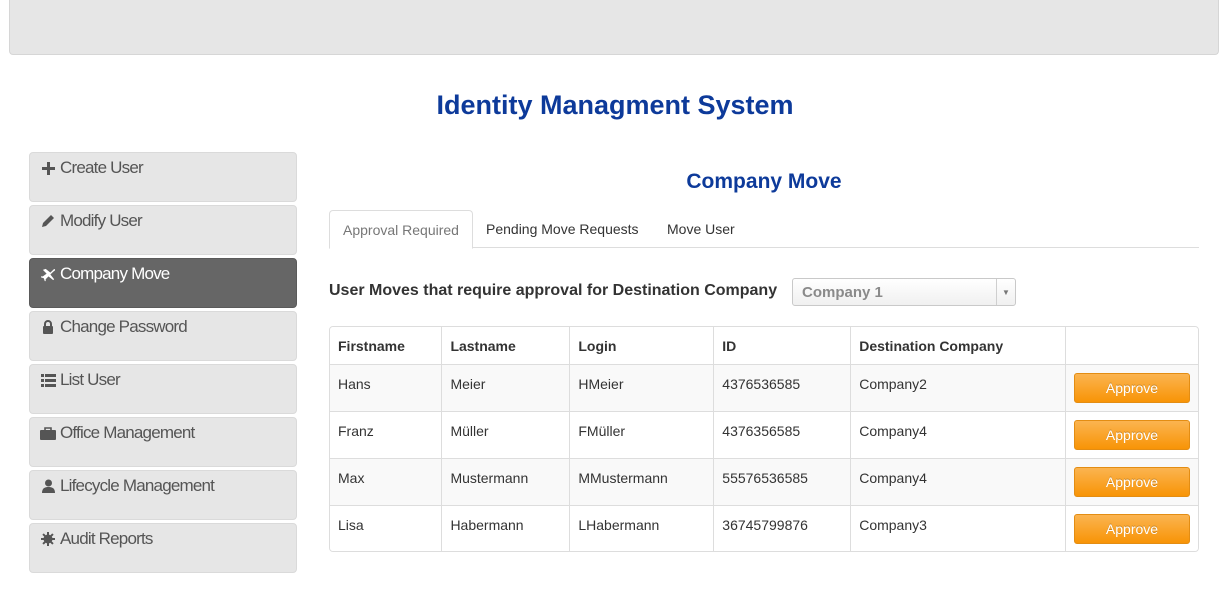 The image size is (1230, 594). I want to click on sidebar-item-label: Company Move, so click(115, 273).